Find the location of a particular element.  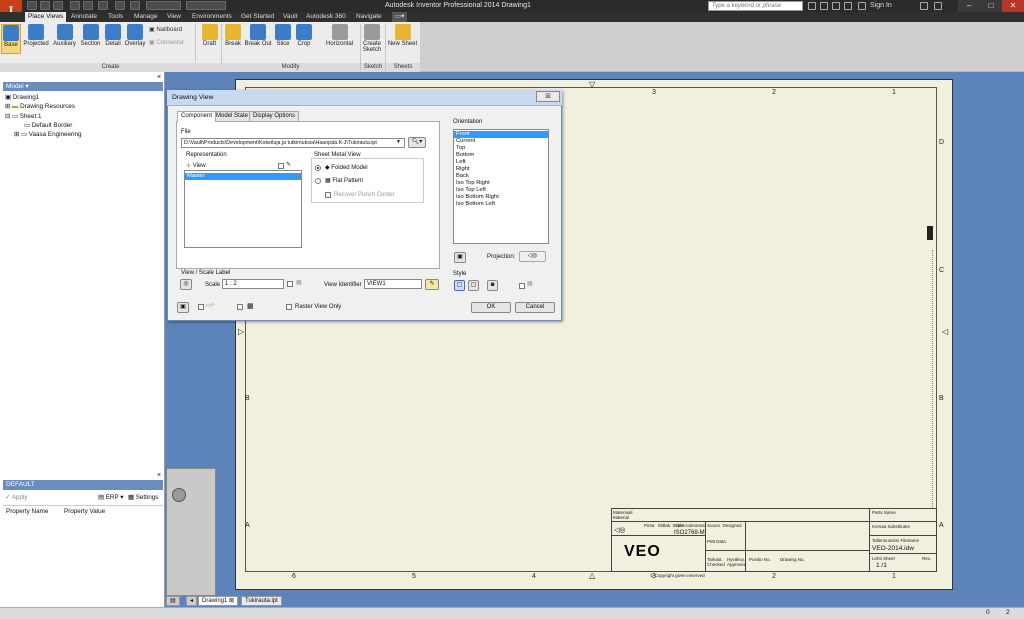

tab-environments: Environments is located at coordinates (212, 17).